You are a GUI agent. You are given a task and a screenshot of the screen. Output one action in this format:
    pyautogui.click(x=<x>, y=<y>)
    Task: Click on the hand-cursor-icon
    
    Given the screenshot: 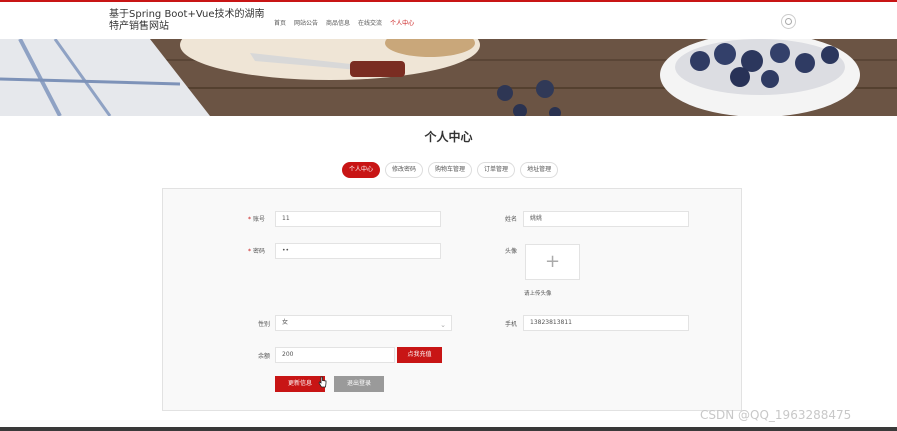 What is the action you would take?
    pyautogui.click(x=322, y=382)
    